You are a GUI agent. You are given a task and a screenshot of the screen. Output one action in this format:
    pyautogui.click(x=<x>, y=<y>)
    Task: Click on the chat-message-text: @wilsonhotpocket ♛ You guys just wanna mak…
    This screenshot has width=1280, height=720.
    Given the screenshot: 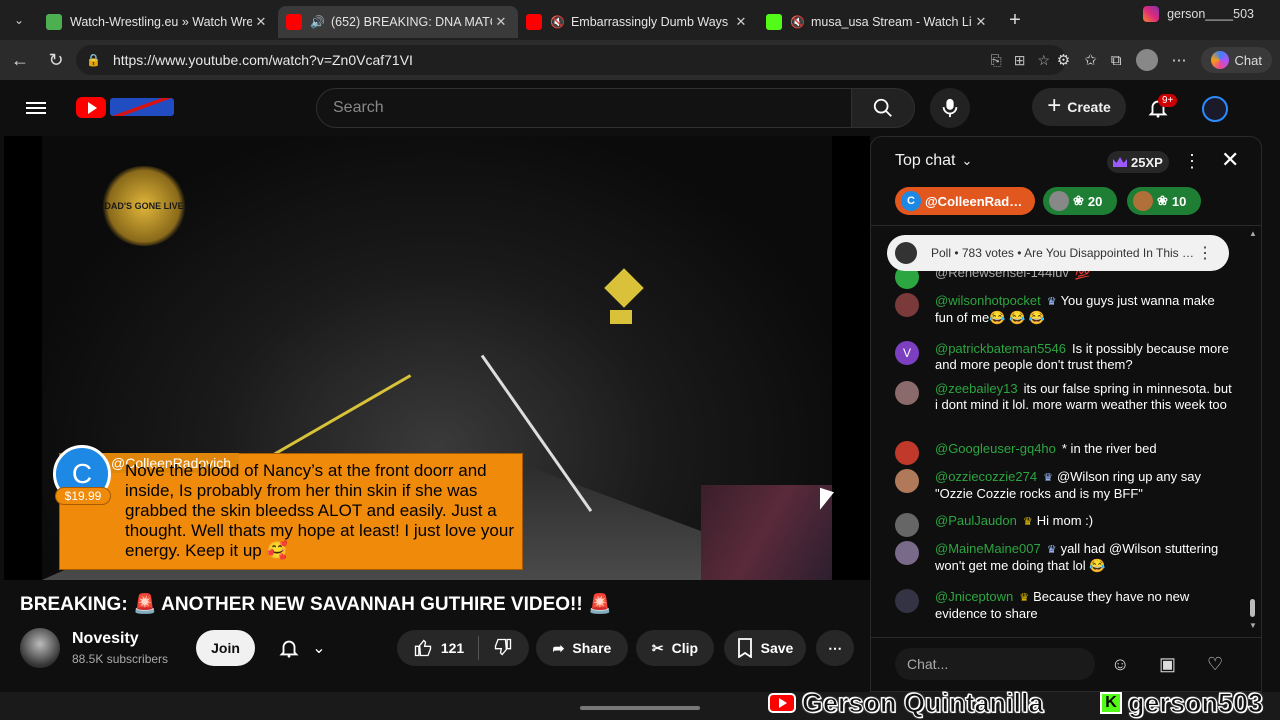 What is the action you would take?
    pyautogui.click(x=1085, y=309)
    